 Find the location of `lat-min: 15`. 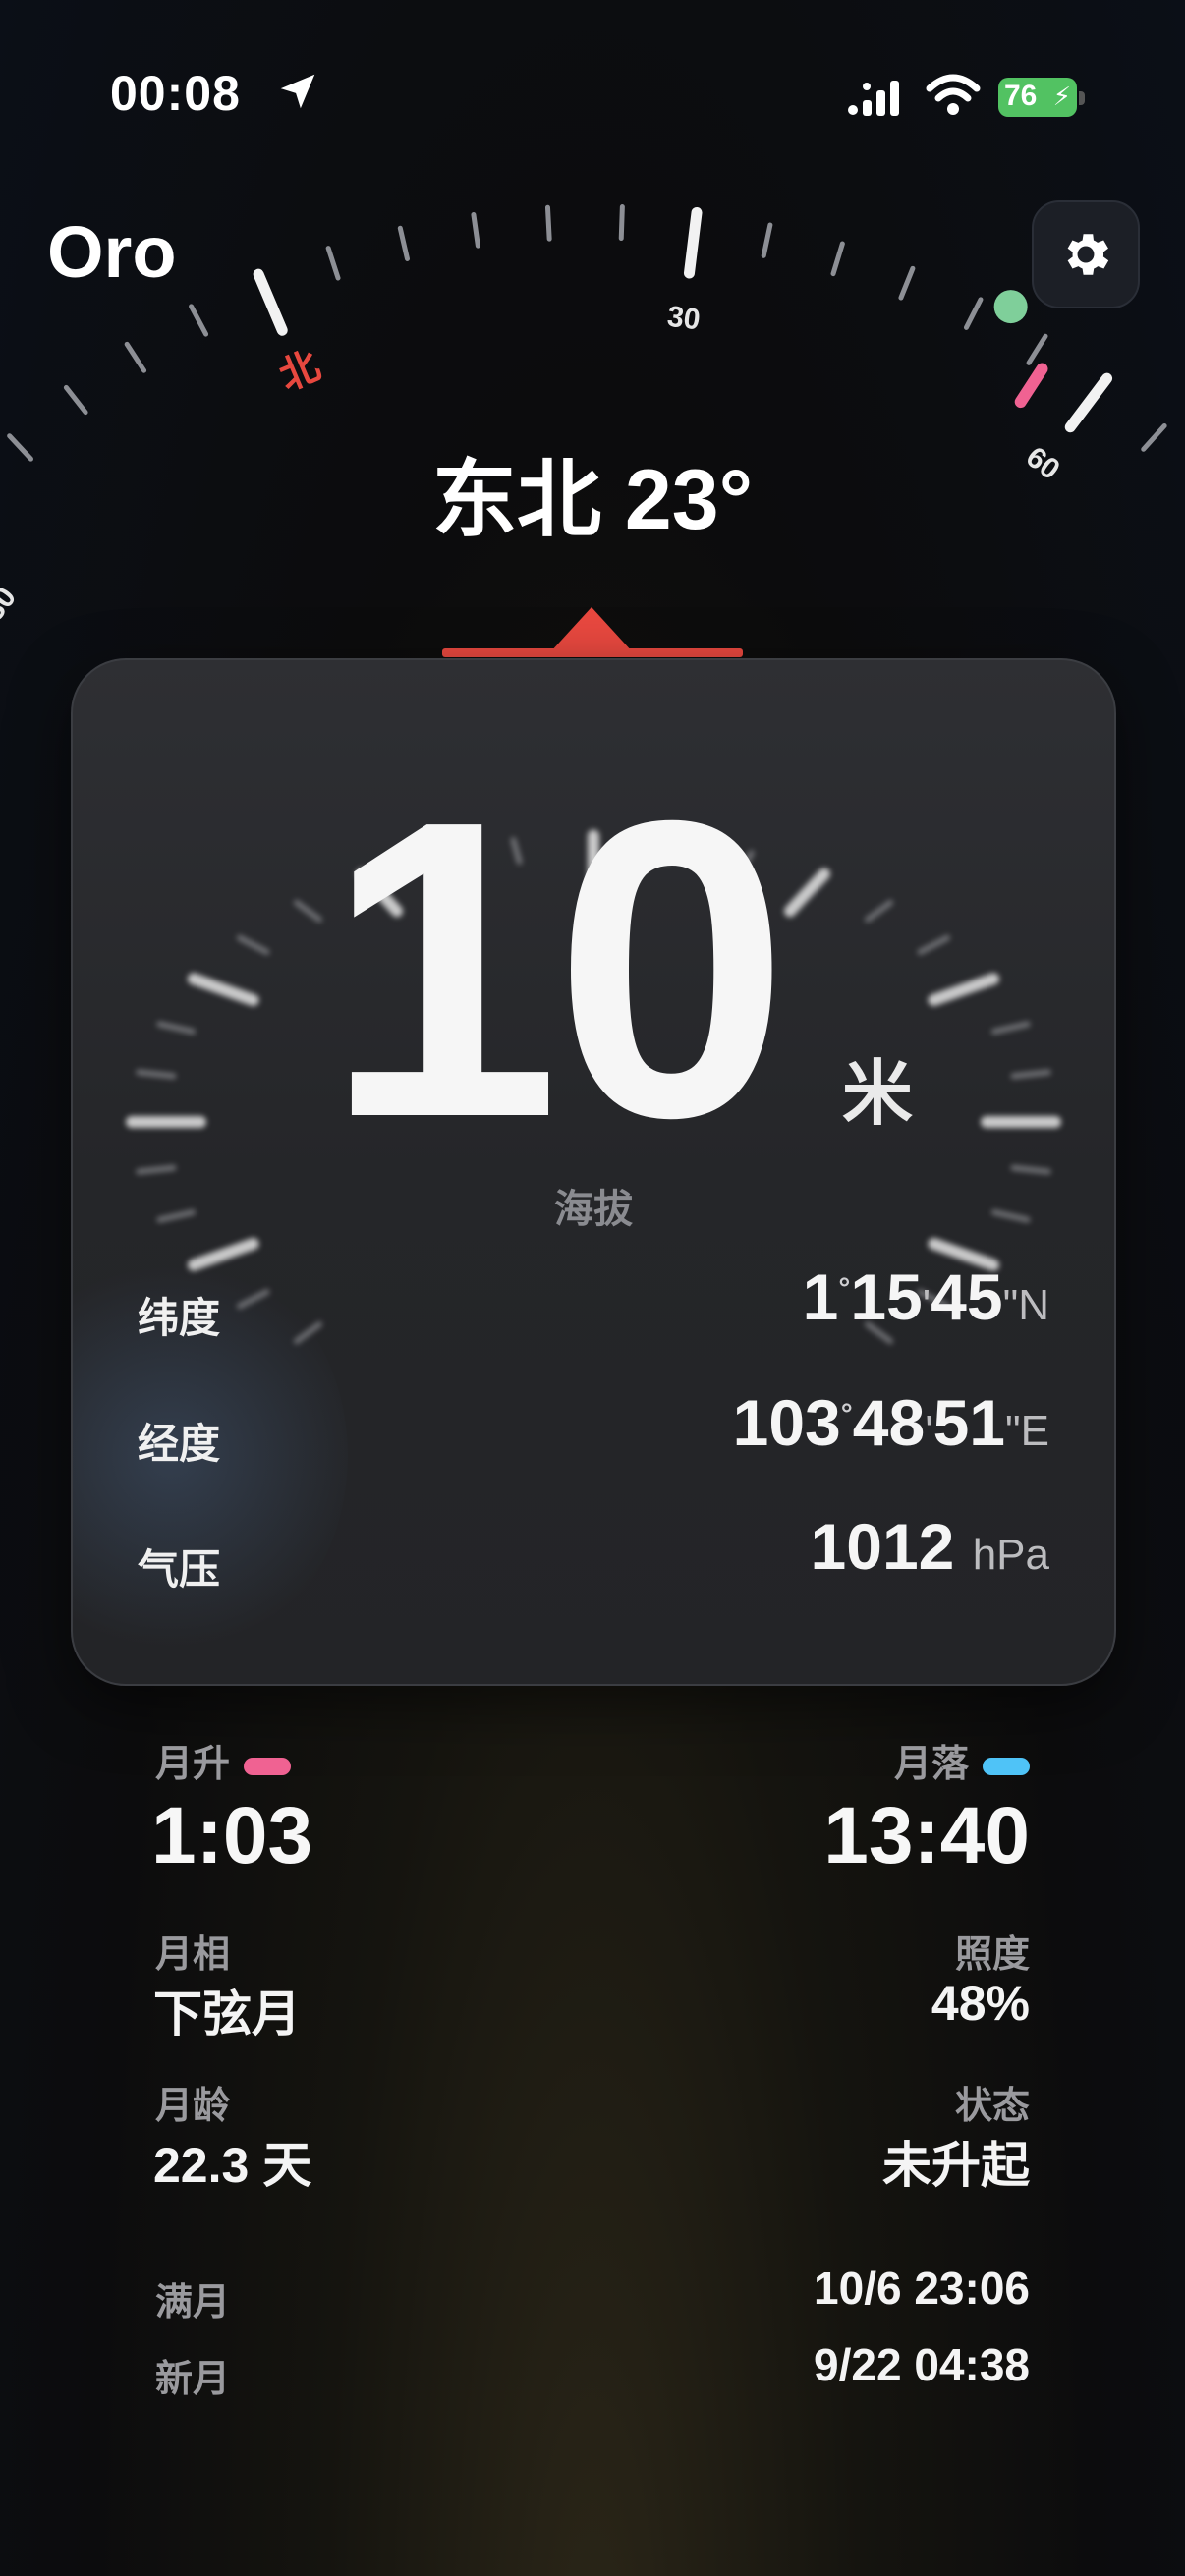

lat-min: 15 is located at coordinates (887, 1296).